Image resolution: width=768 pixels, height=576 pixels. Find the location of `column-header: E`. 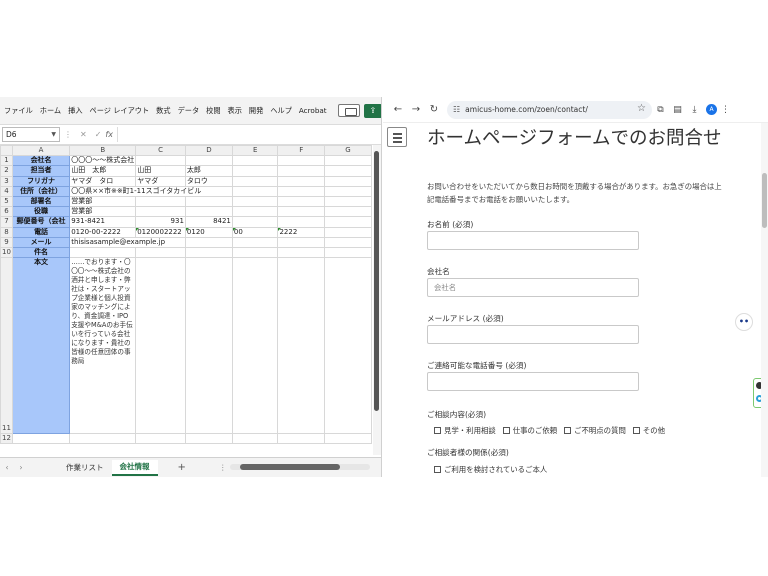

column-header: E is located at coordinates (255, 151).